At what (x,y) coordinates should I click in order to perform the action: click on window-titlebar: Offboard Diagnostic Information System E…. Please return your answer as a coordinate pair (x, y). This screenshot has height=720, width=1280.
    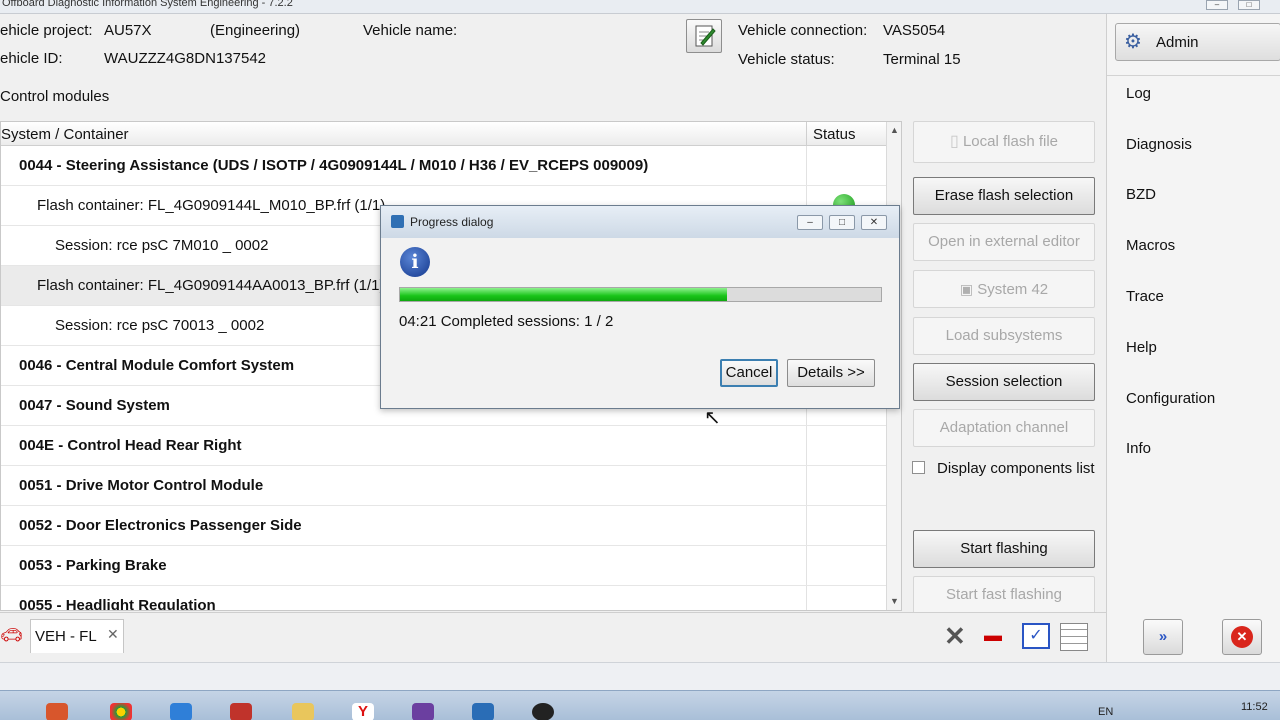
    Looking at the image, I should click on (640, 7).